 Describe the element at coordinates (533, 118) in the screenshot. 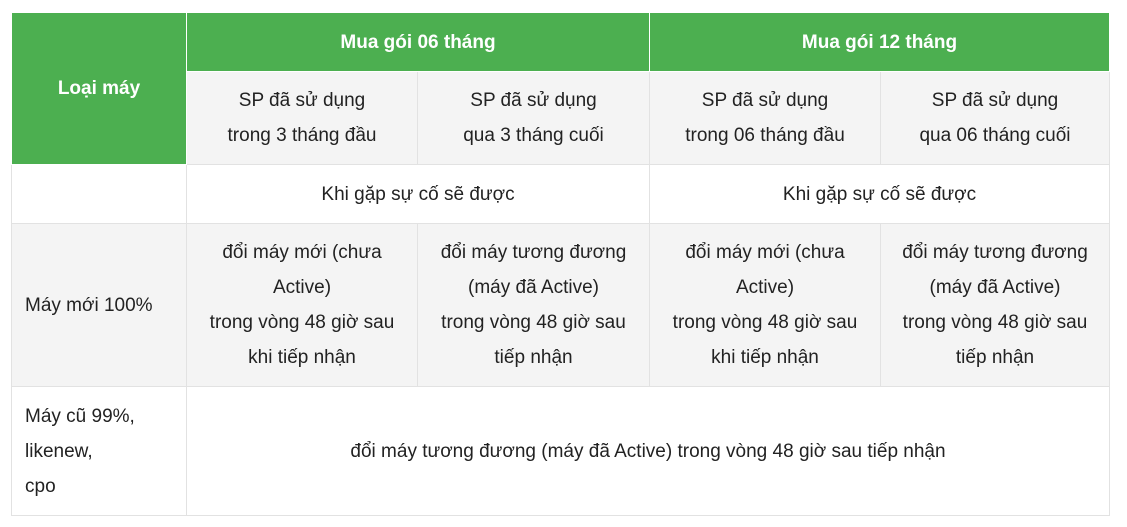

I see `subheader-cell: SP đã sử dụng qua 3 tháng cuối` at that location.